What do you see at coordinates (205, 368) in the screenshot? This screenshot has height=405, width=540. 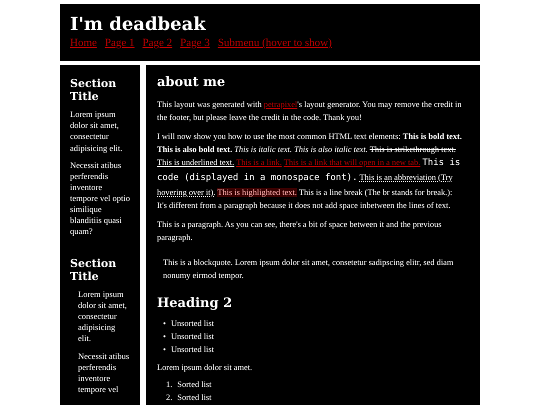 I see `paragraph: Lorem ipsum dolor sit amet.` at bounding box center [205, 368].